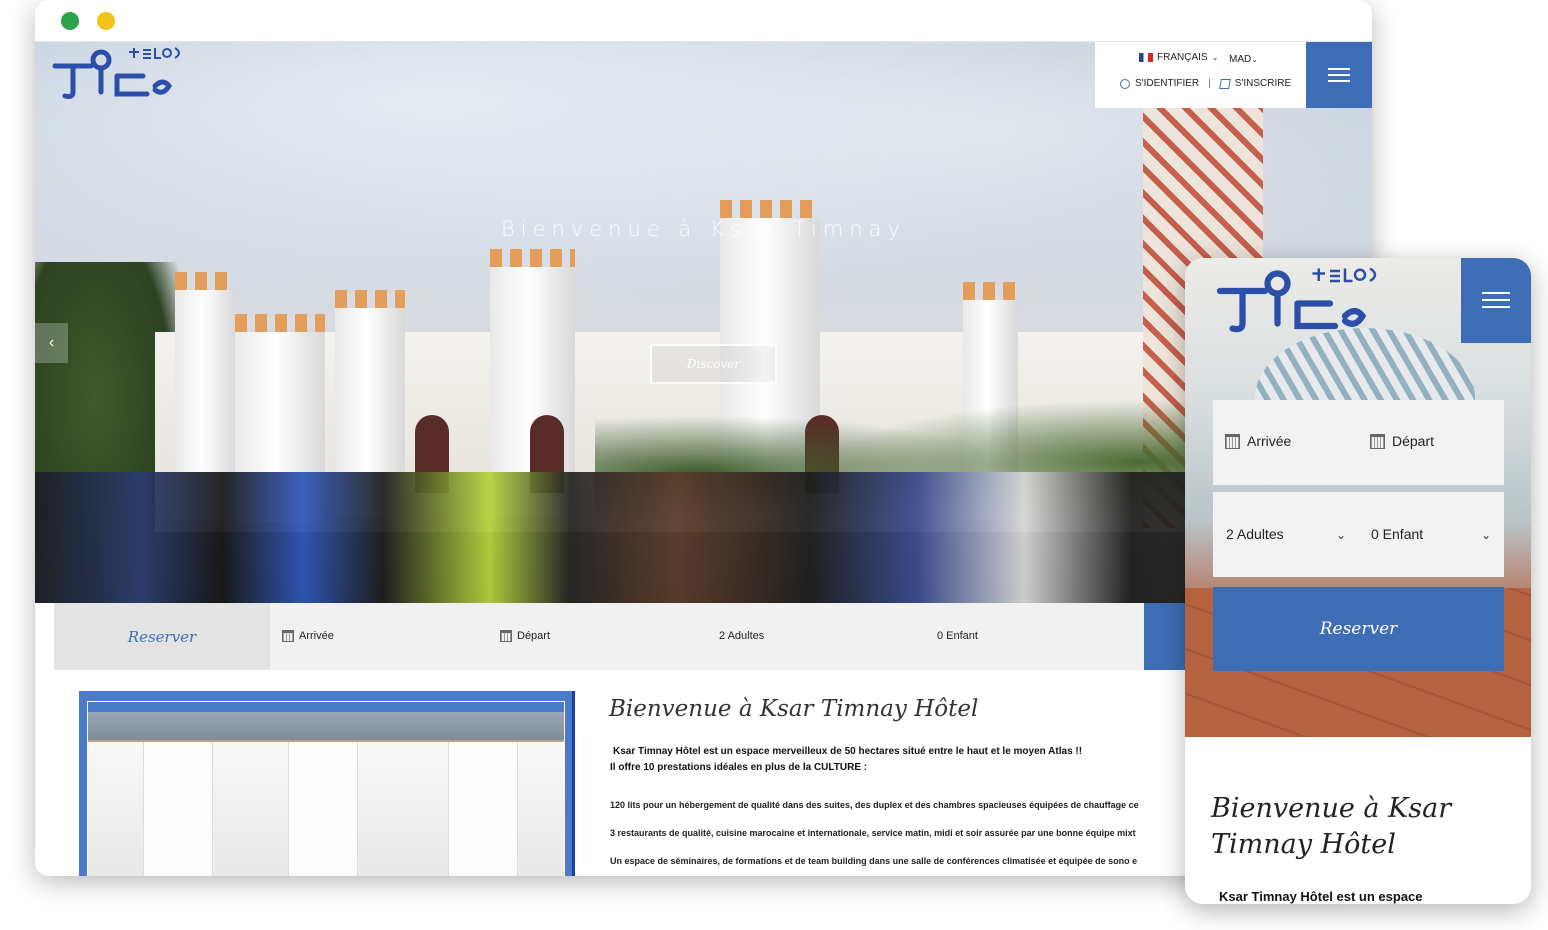 Image resolution: width=1548 pixels, height=930 pixels. I want to click on mobile-date-row: Arrivée Départ, so click(1358, 442).